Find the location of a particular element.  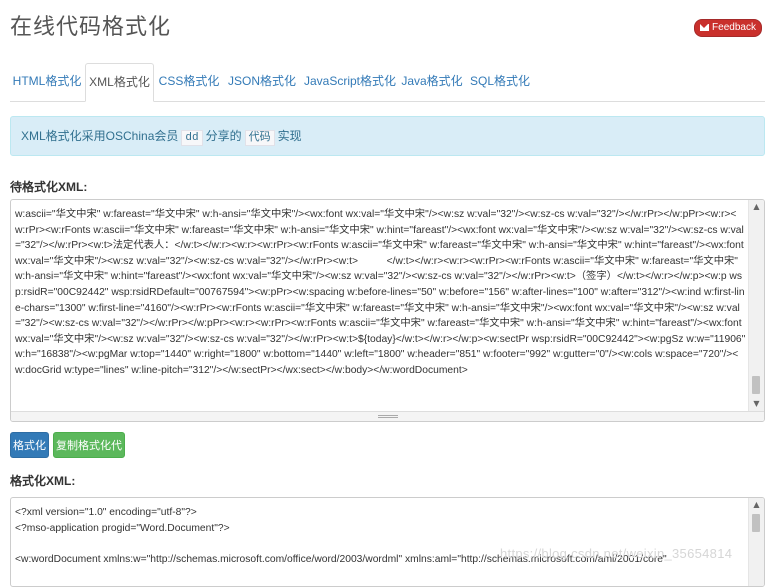

output-label: 格式化XML: is located at coordinates (43, 481).